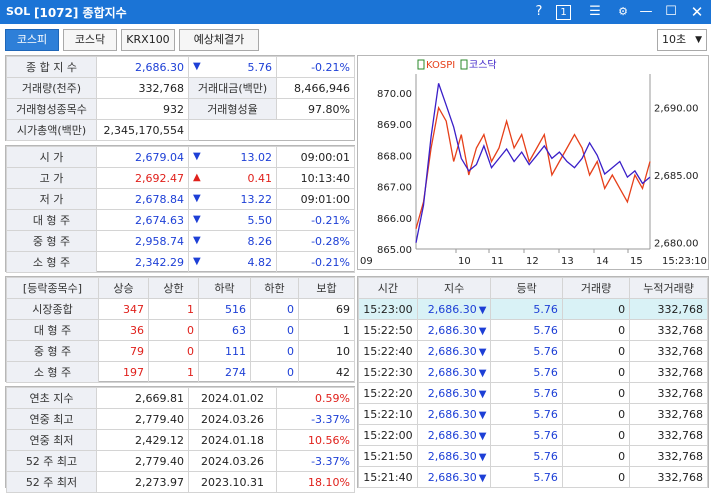  I want to click on traded-issues-row: 거래형성종목수 932 거래형성율 97.80%, so click(180, 109).